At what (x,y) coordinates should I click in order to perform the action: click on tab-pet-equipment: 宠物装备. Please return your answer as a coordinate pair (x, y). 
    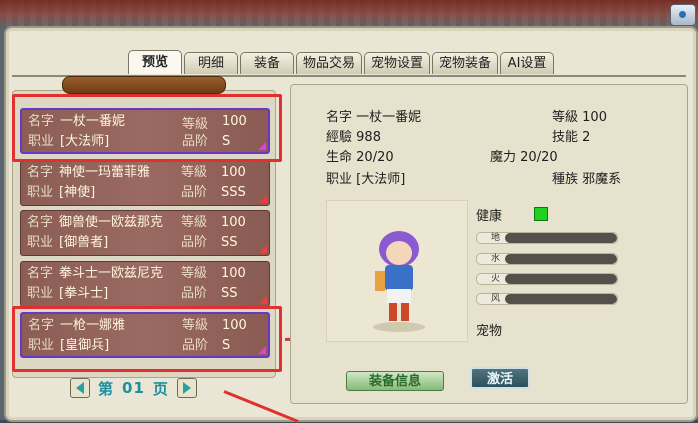
    Looking at the image, I should click on (465, 63).